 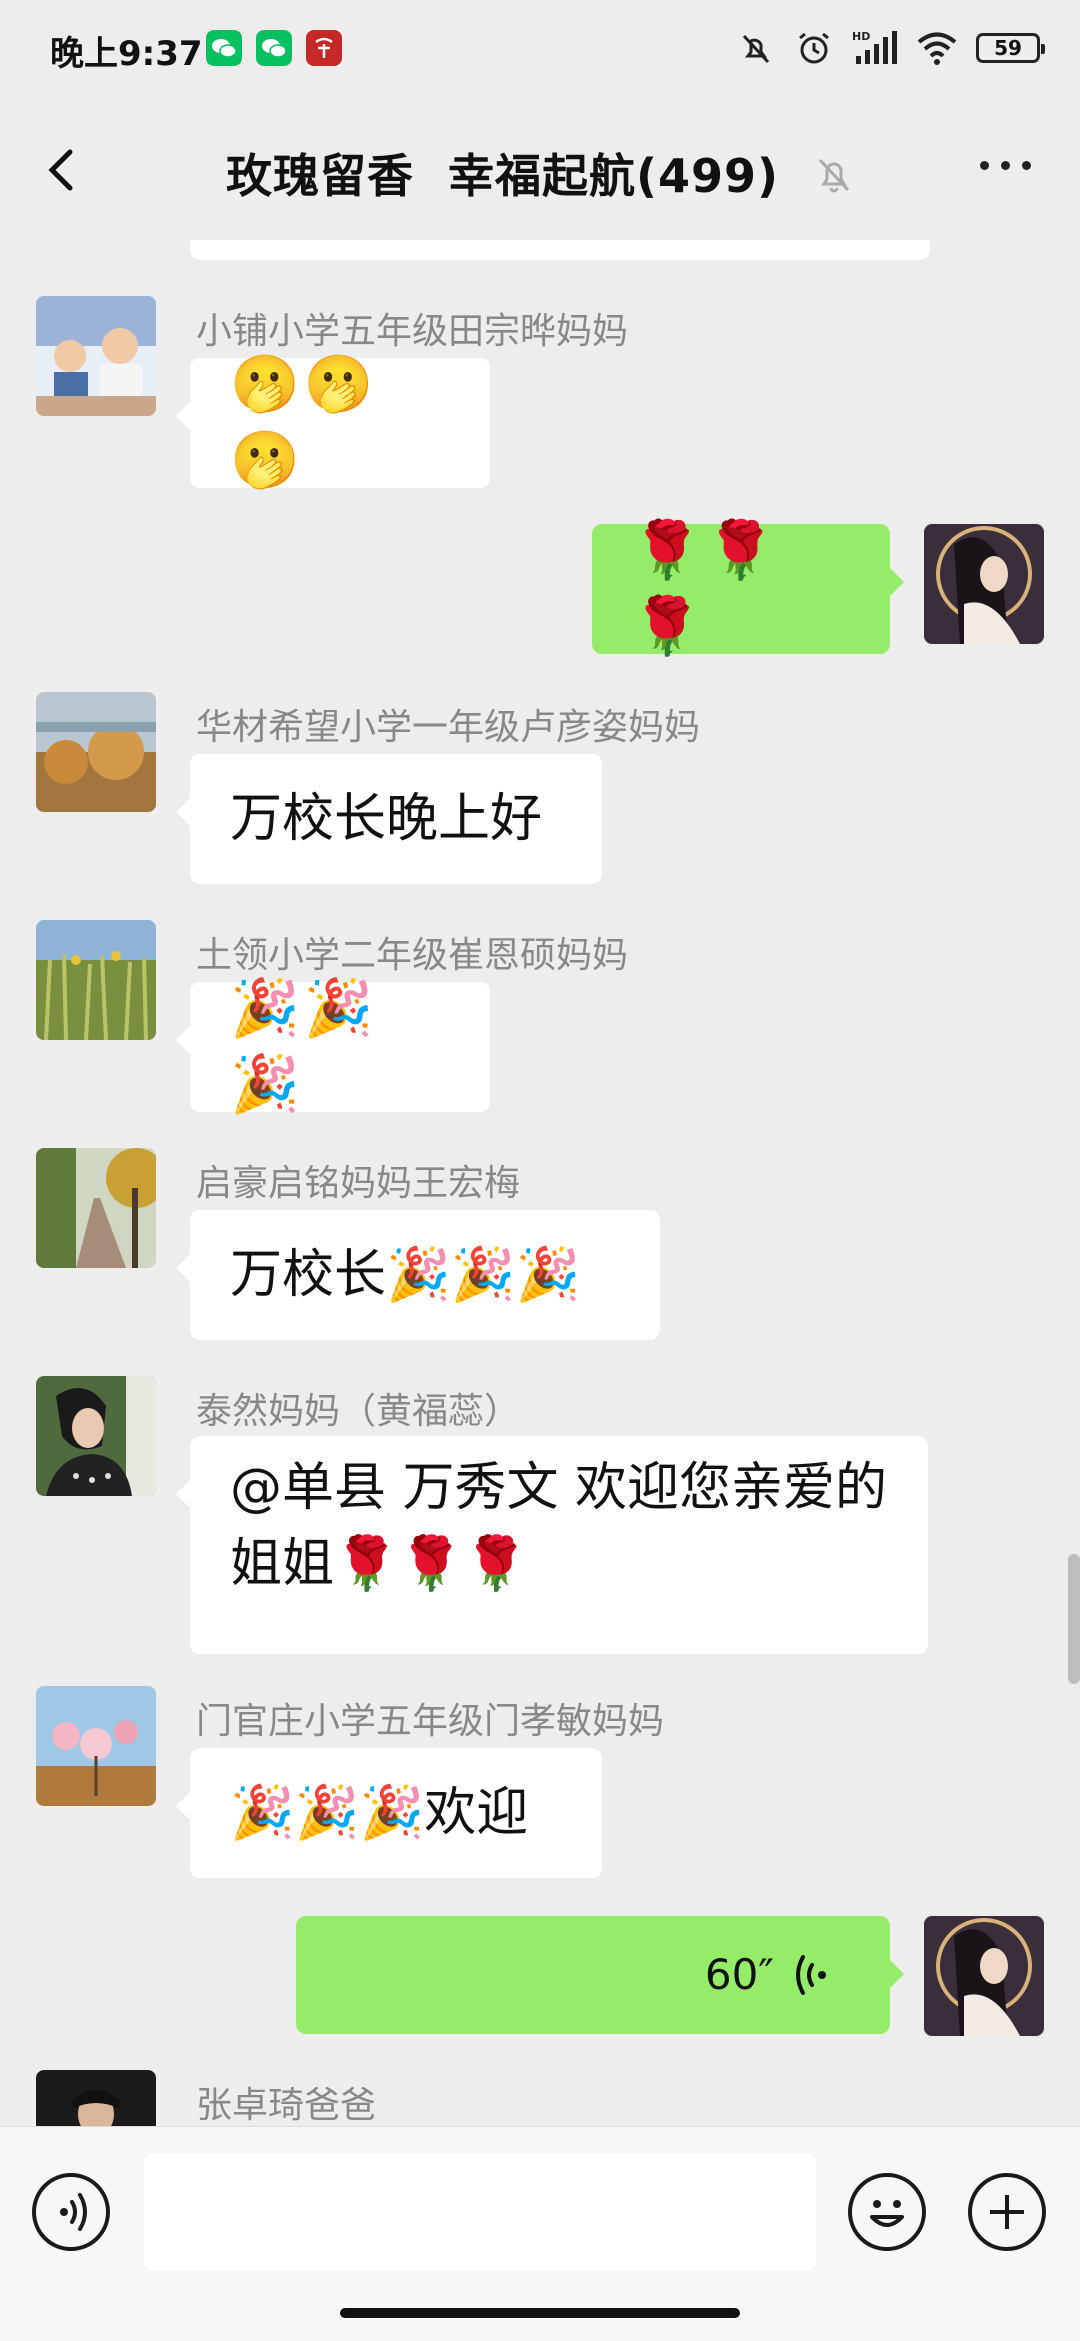 What do you see at coordinates (874, 47) in the screenshot?
I see `signal-hd-icon: HD` at bounding box center [874, 47].